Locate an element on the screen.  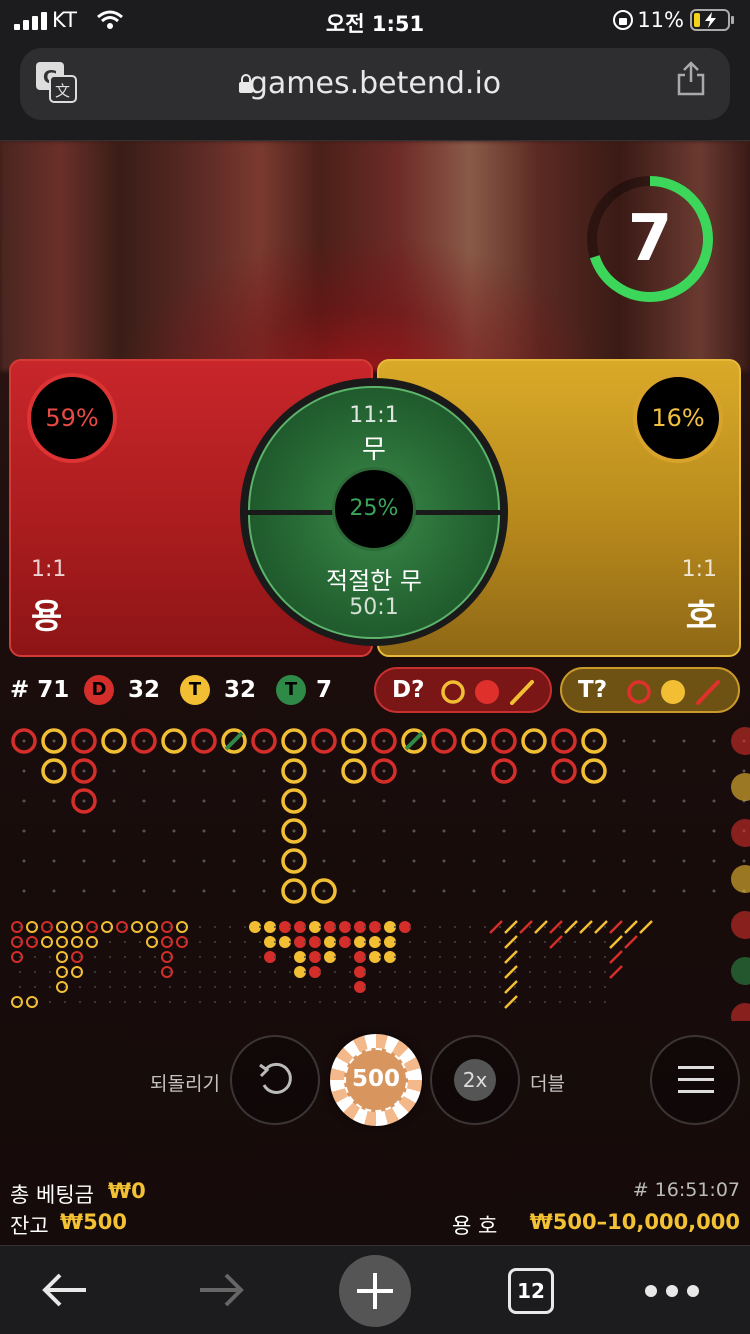
new-tab-button is located at coordinates (375, 1291).